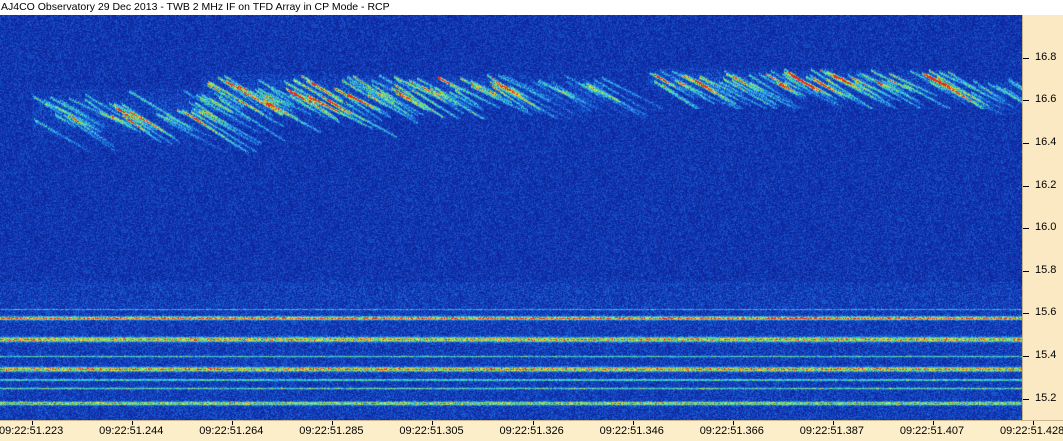 The image size is (1063, 441). What do you see at coordinates (631, 431) in the screenshot?
I see `x-tick-label: 09:22:51.346` at bounding box center [631, 431].